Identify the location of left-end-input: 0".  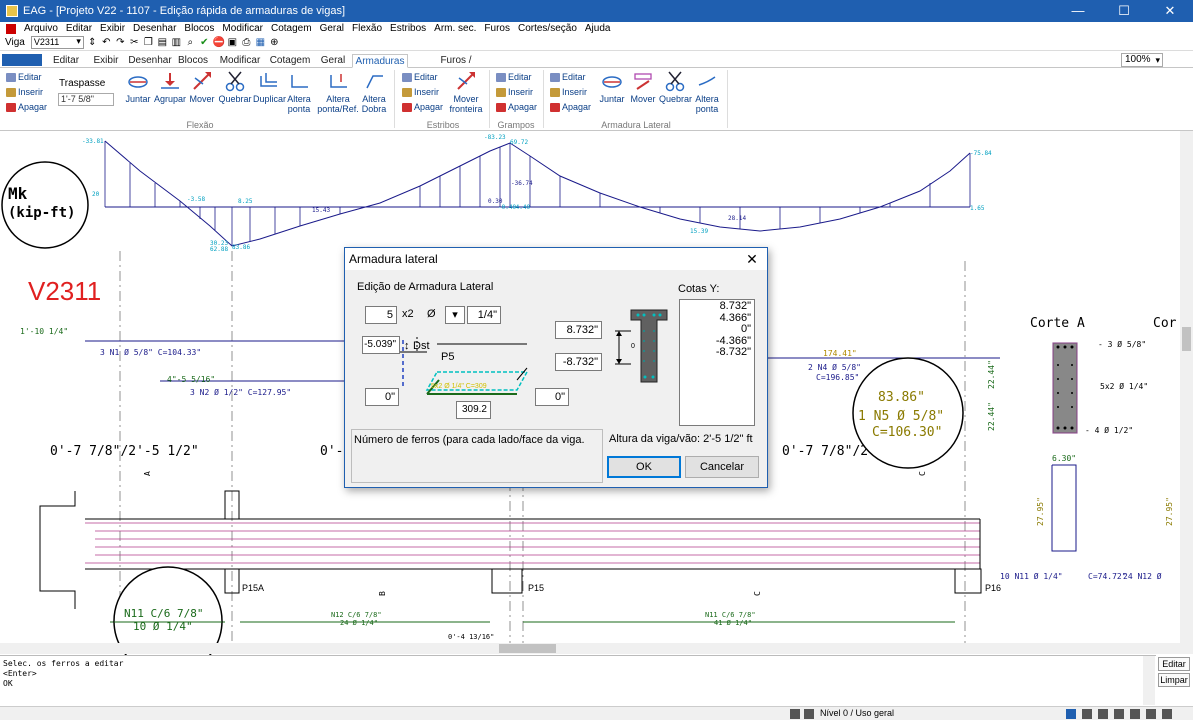
(382, 397).